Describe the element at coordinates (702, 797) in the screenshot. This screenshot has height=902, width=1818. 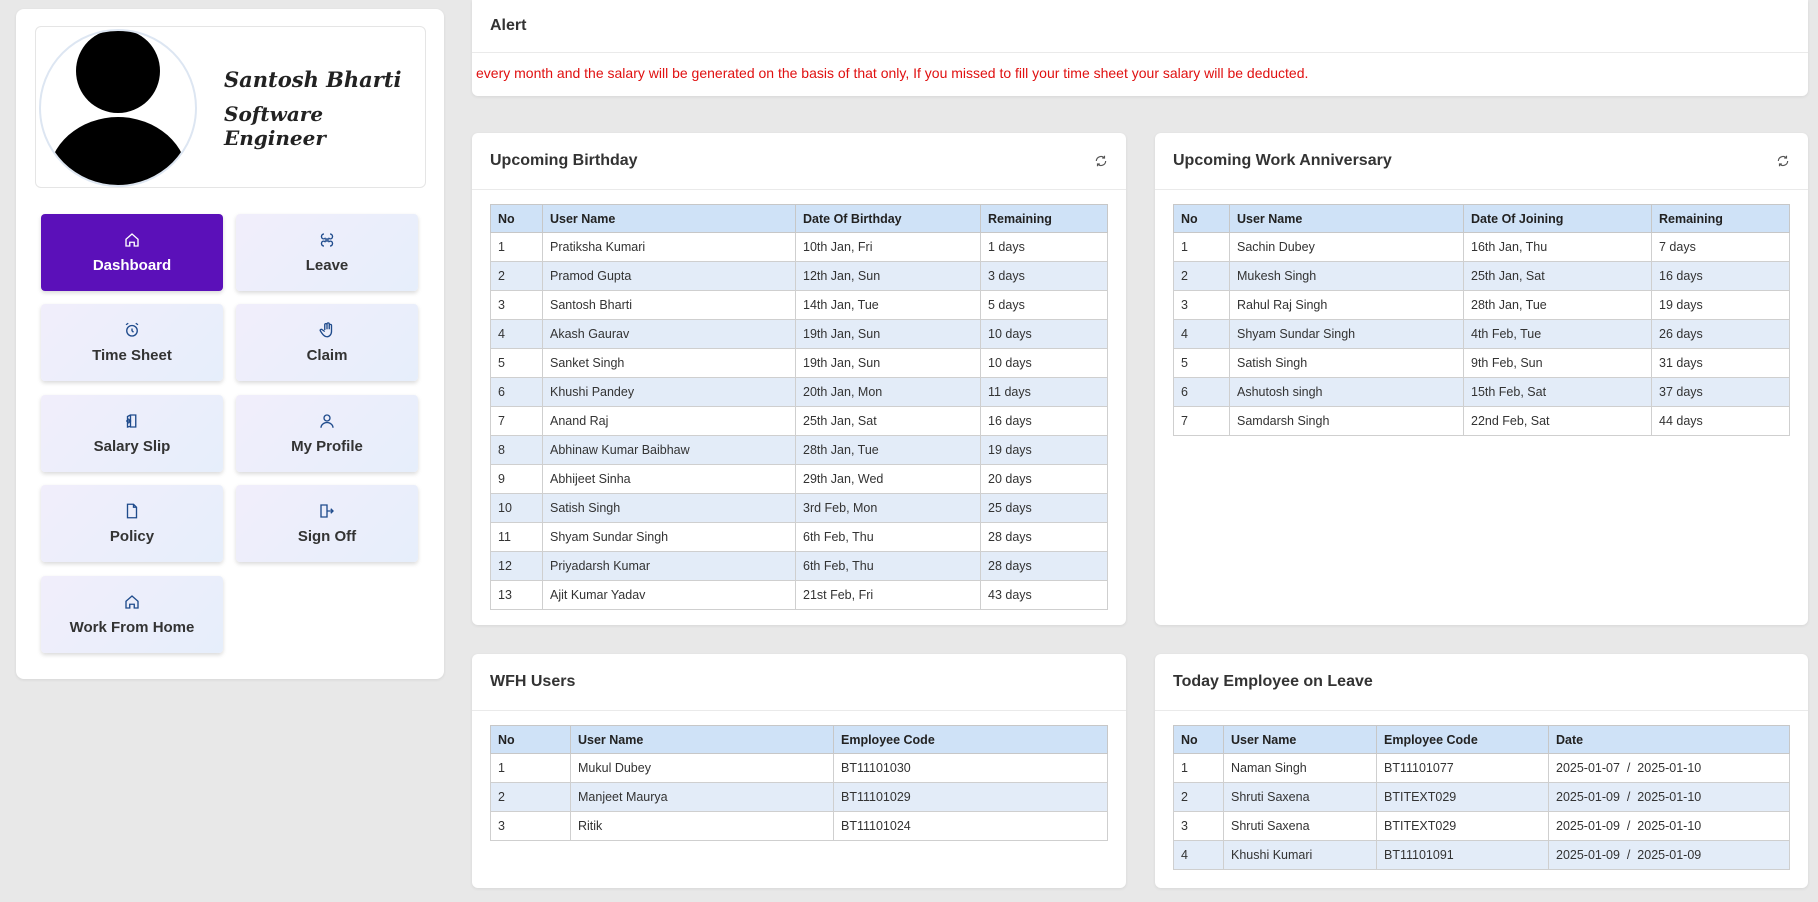
I see `table-cell: Manjeet Maurya` at that location.